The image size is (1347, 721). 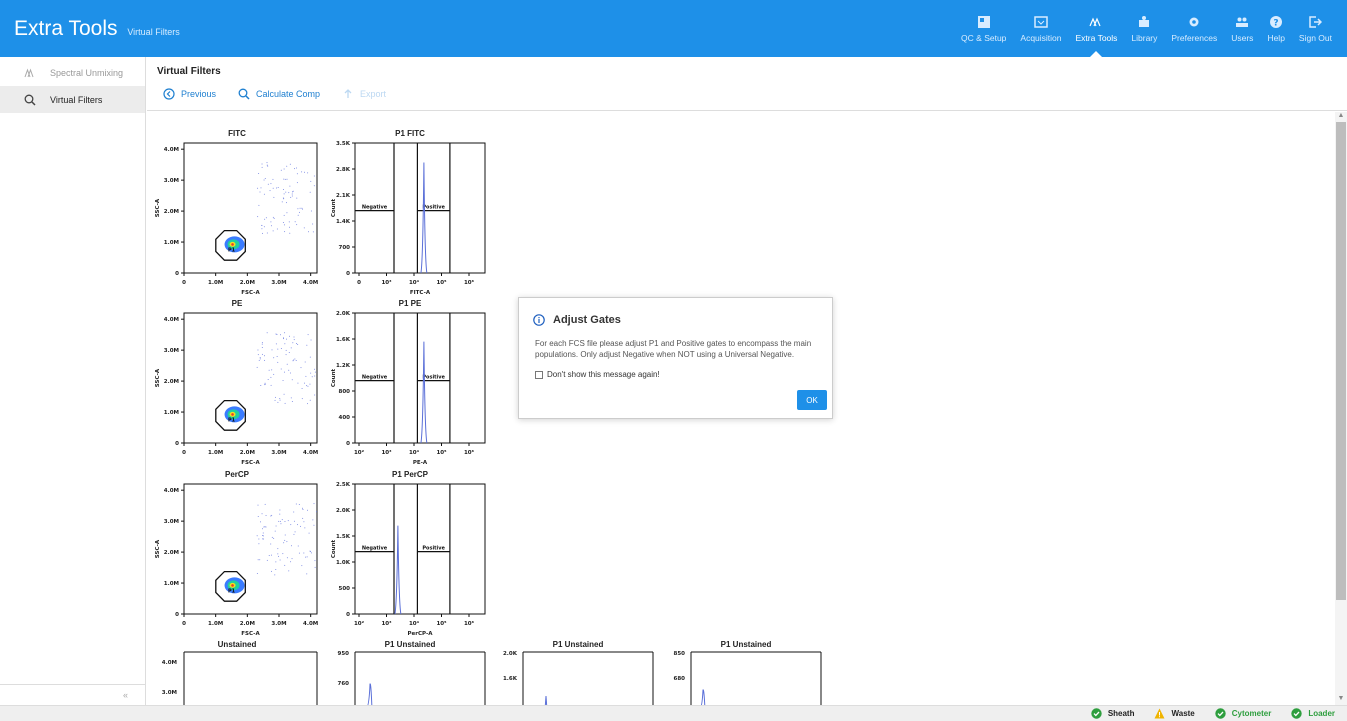 I want to click on nav-help: ? Help, so click(x=1275, y=28).